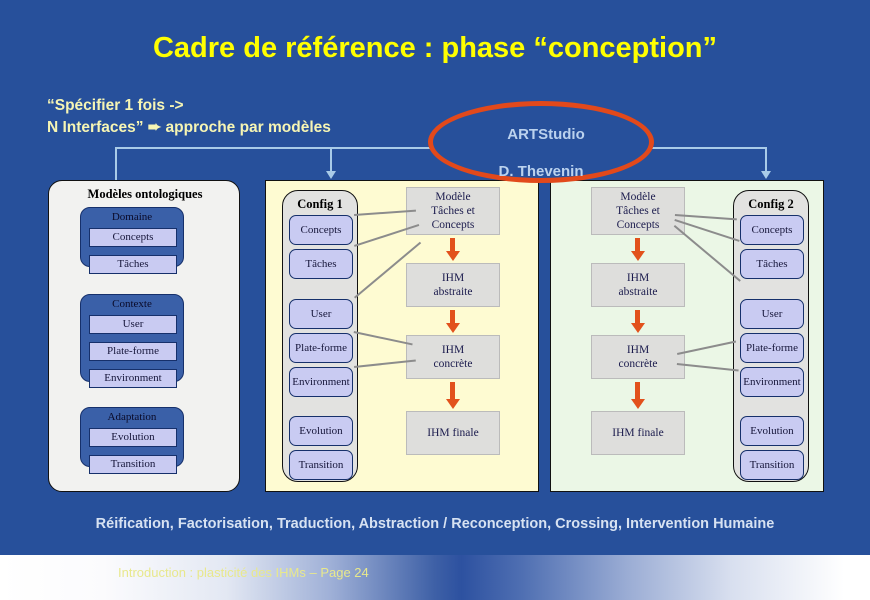 The width and height of the screenshot is (870, 600). I want to click on right-arrow-2-head, so click(638, 328).